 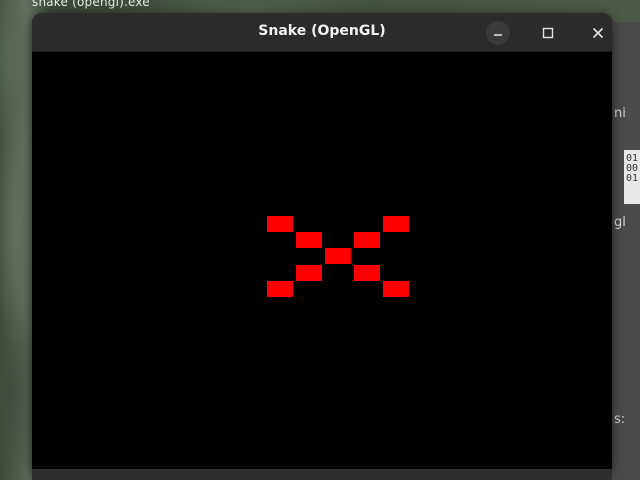 I want to click on code-line: 01, so click(x=632, y=178).